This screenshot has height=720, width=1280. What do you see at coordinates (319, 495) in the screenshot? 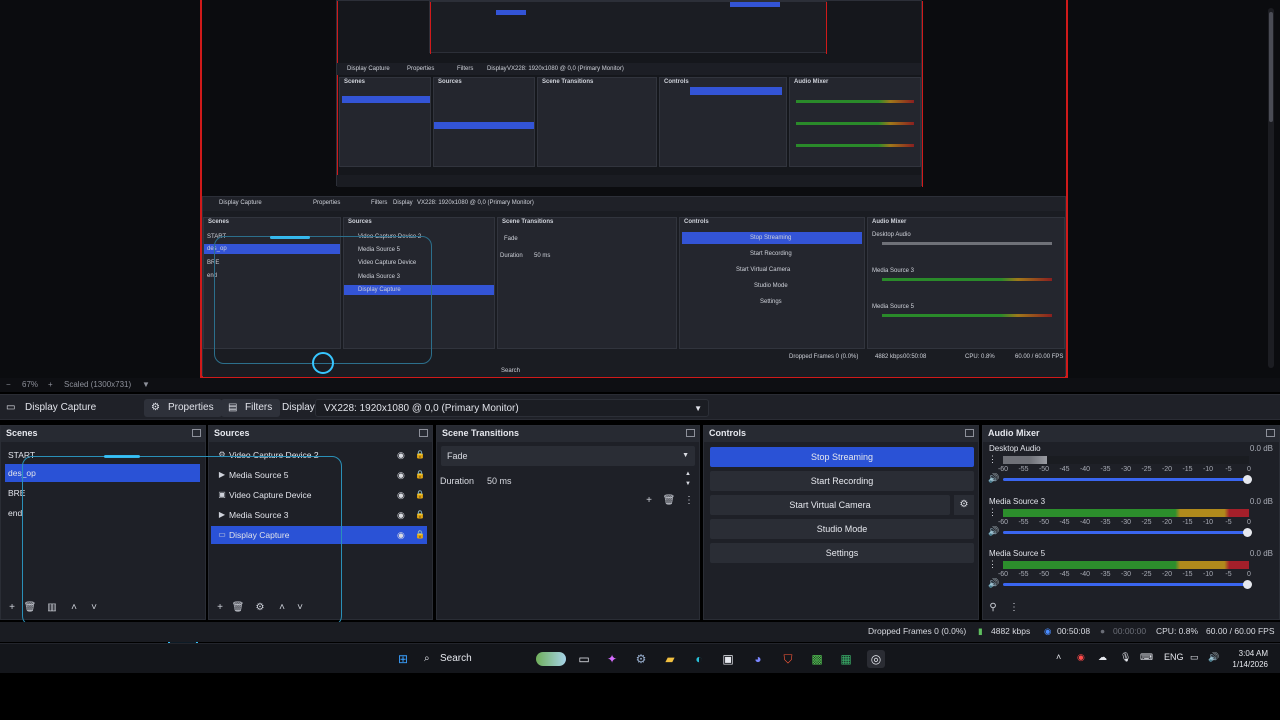
I see `source-item: ▣ Video Capture Device ◉ 🔒` at bounding box center [319, 495].